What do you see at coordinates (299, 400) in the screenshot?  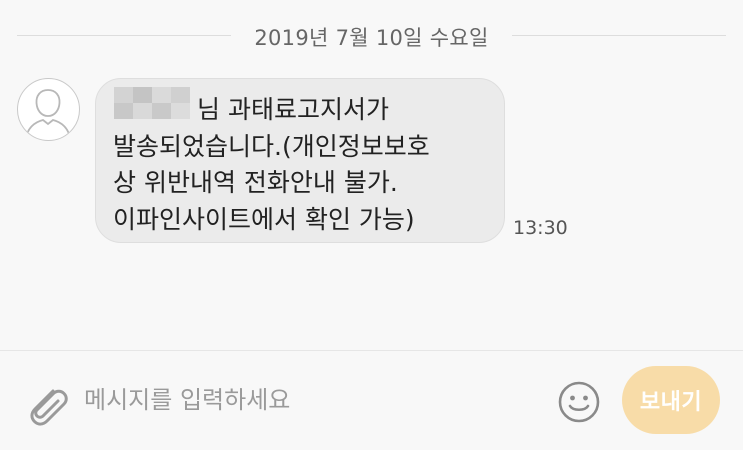 I see `message-input` at bounding box center [299, 400].